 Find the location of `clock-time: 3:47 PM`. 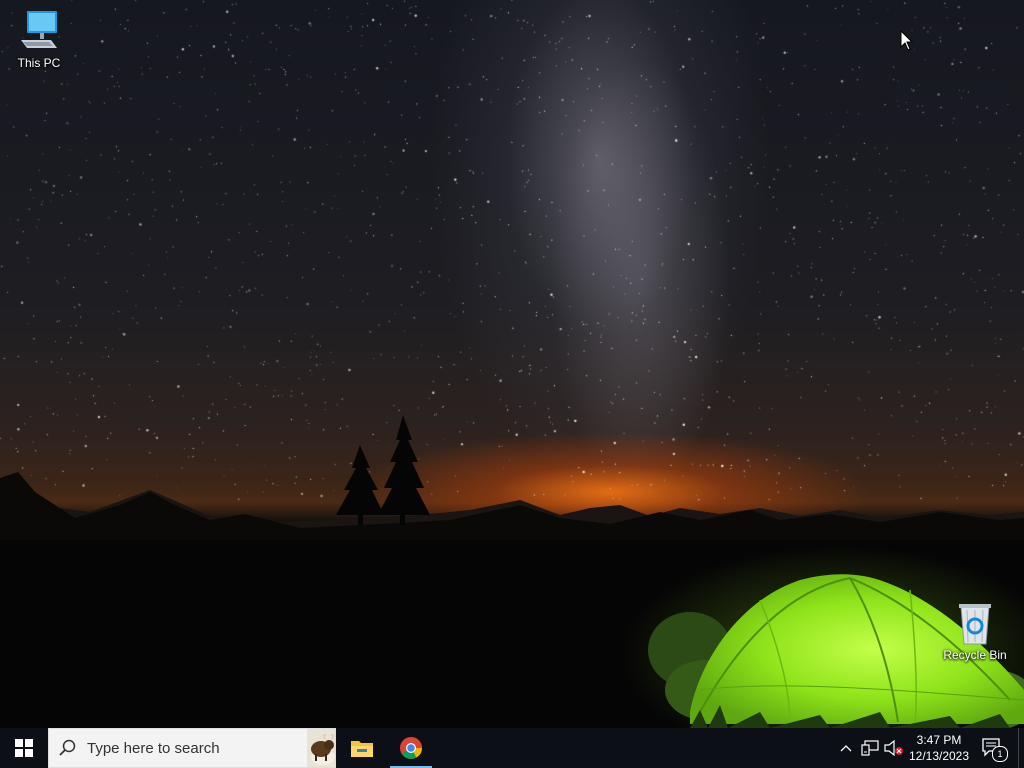

clock-time: 3:47 PM is located at coordinates (939, 740).